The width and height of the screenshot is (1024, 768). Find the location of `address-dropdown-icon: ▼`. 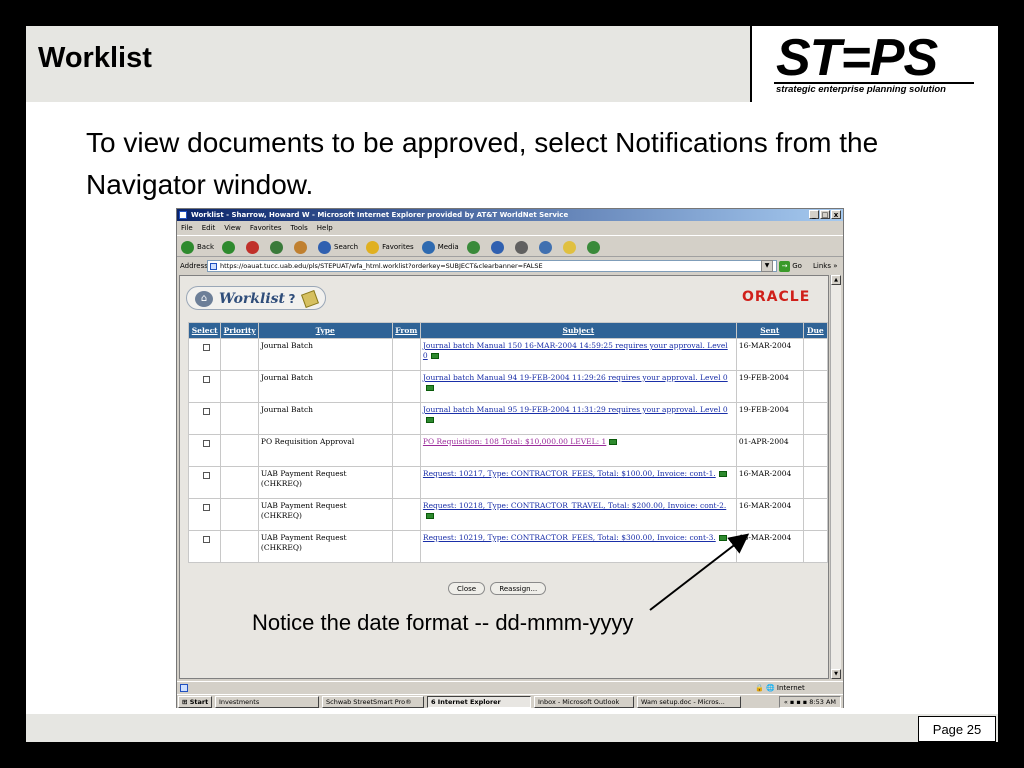

address-dropdown-icon: ▼ is located at coordinates (767, 266).